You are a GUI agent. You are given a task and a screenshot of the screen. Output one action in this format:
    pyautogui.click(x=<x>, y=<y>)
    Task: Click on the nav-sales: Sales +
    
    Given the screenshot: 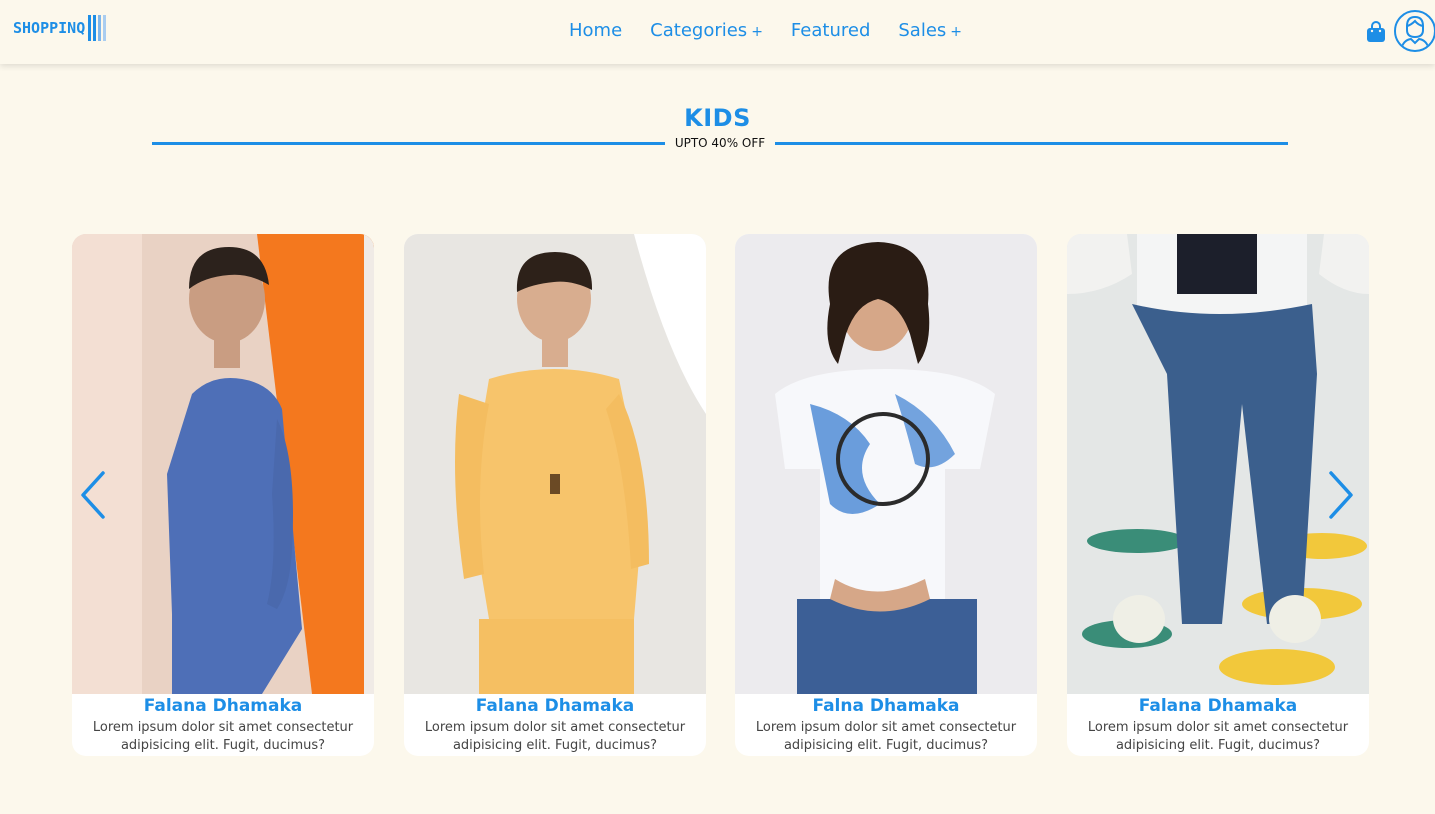 What is the action you would take?
    pyautogui.click(x=930, y=30)
    